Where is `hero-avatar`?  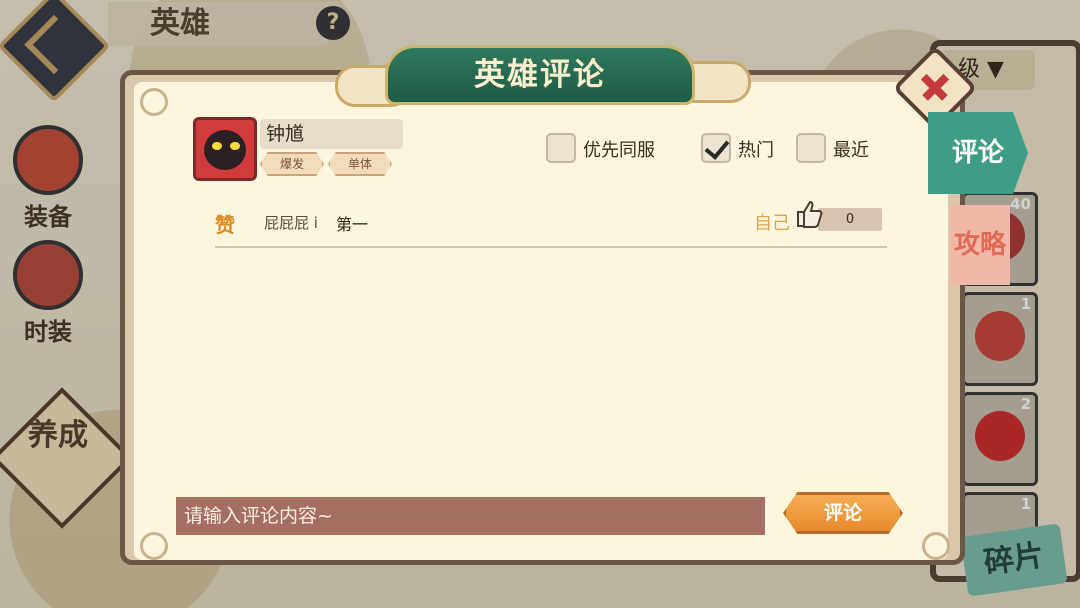 hero-avatar is located at coordinates (225, 149).